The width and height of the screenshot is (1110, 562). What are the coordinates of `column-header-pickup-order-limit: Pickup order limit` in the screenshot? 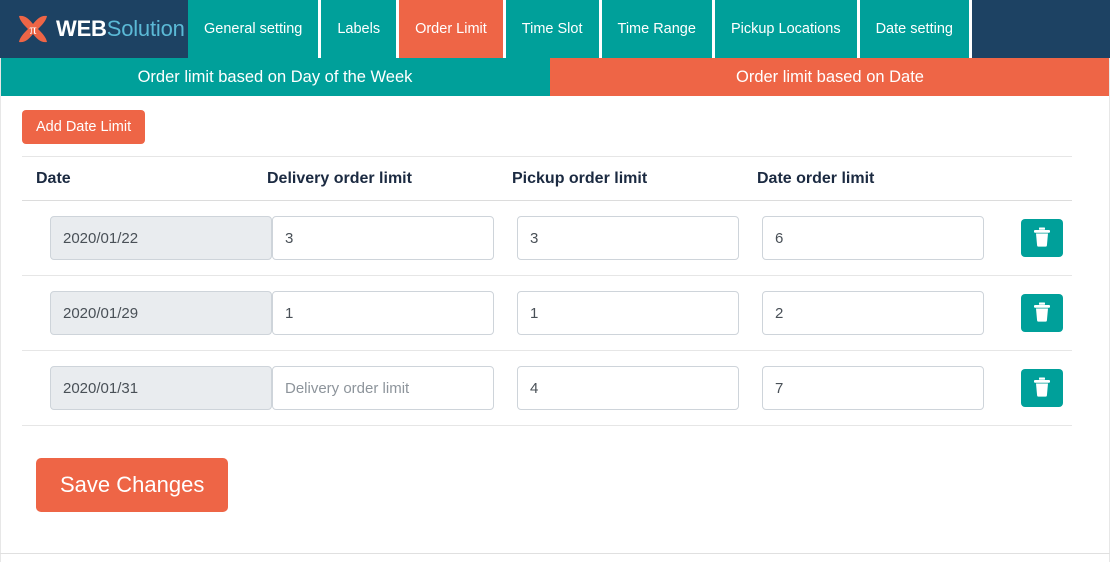 It's located at (580, 178).